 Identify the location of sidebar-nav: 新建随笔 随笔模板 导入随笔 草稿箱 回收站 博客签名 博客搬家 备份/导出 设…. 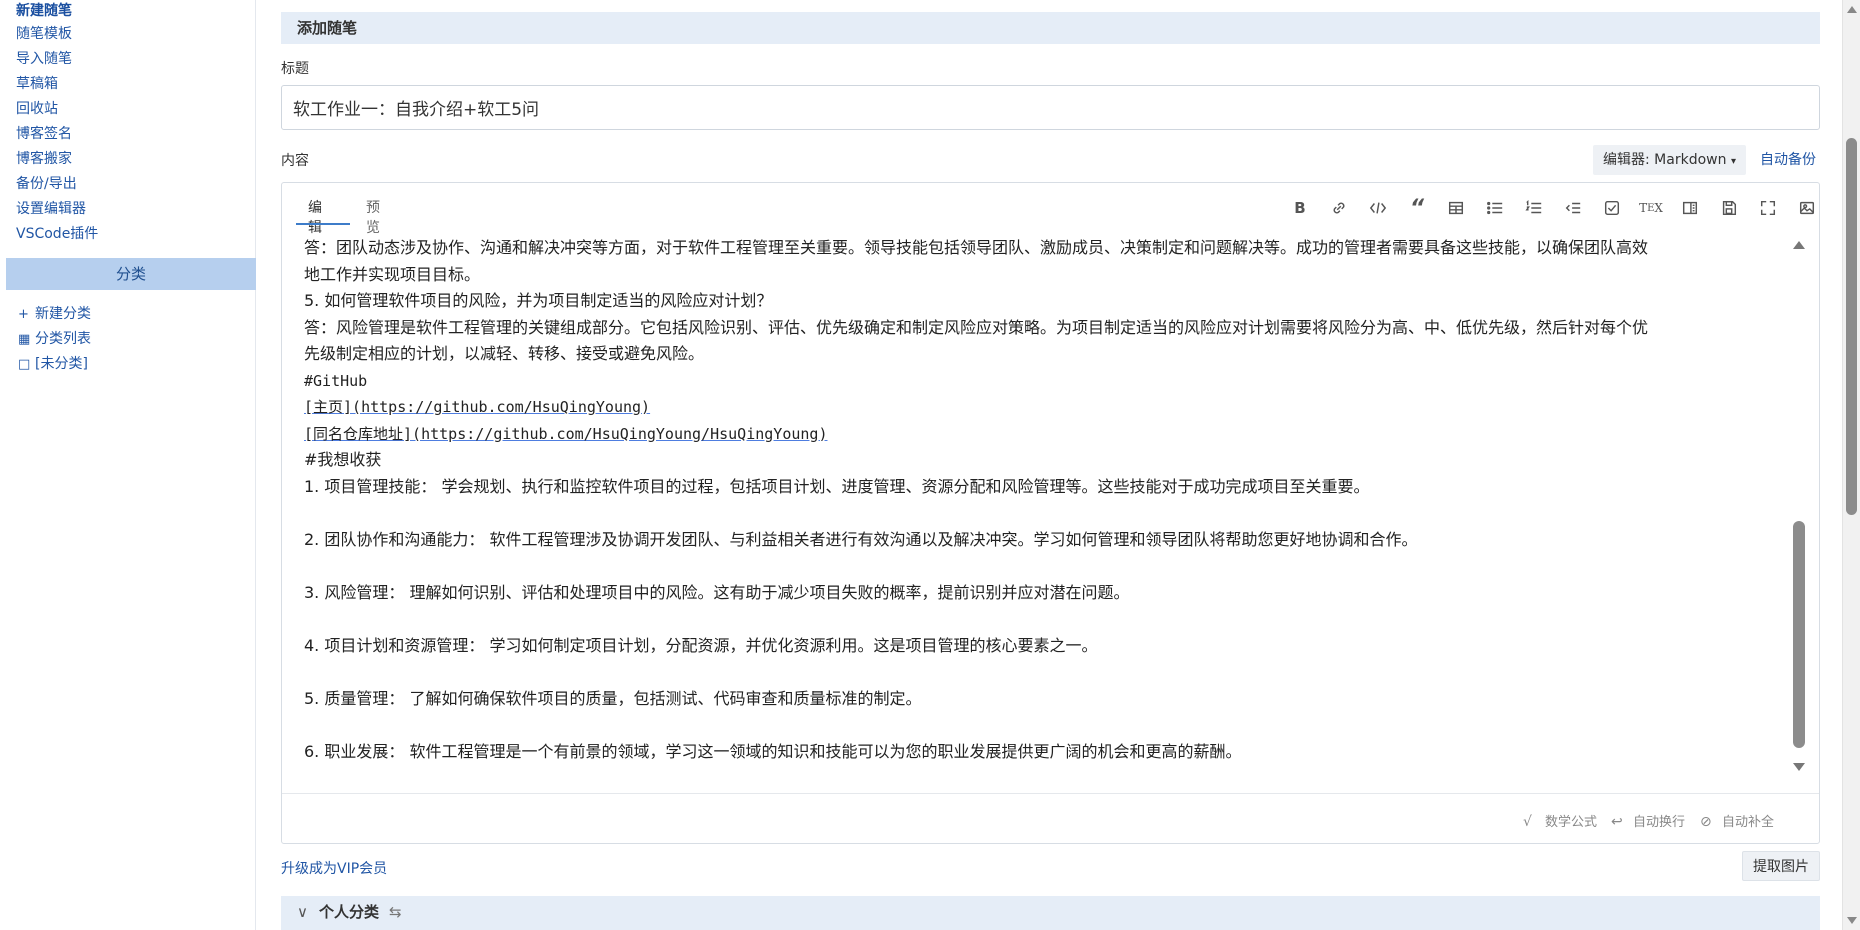
(127, 123).